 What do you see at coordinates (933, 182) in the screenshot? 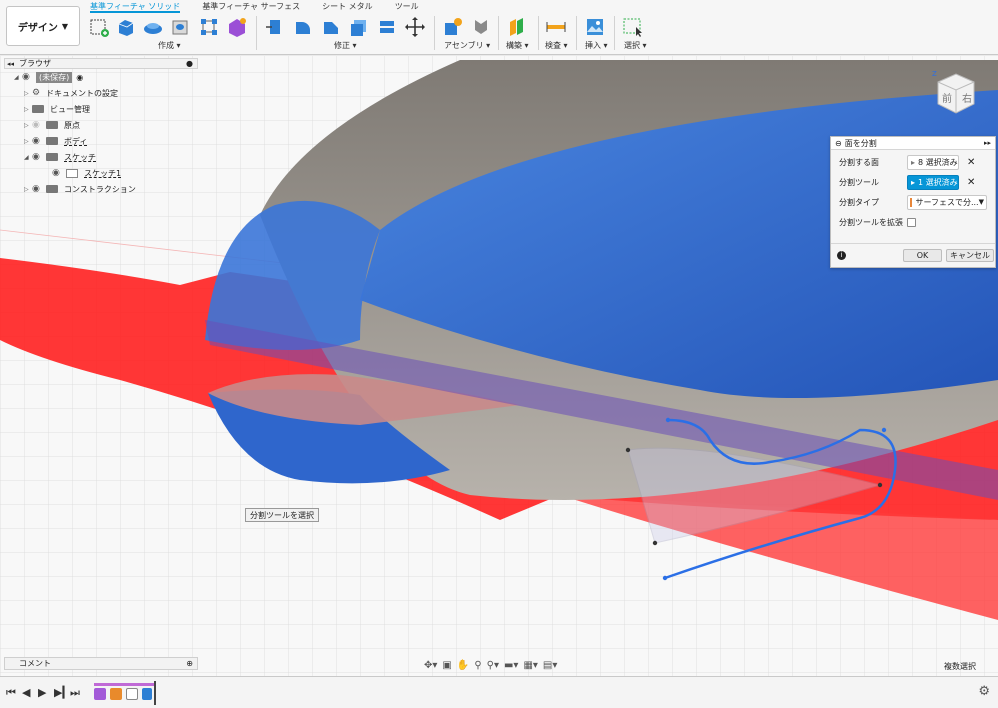
I see `split-tool-select-button: ▸ 1 選択済み` at bounding box center [933, 182].